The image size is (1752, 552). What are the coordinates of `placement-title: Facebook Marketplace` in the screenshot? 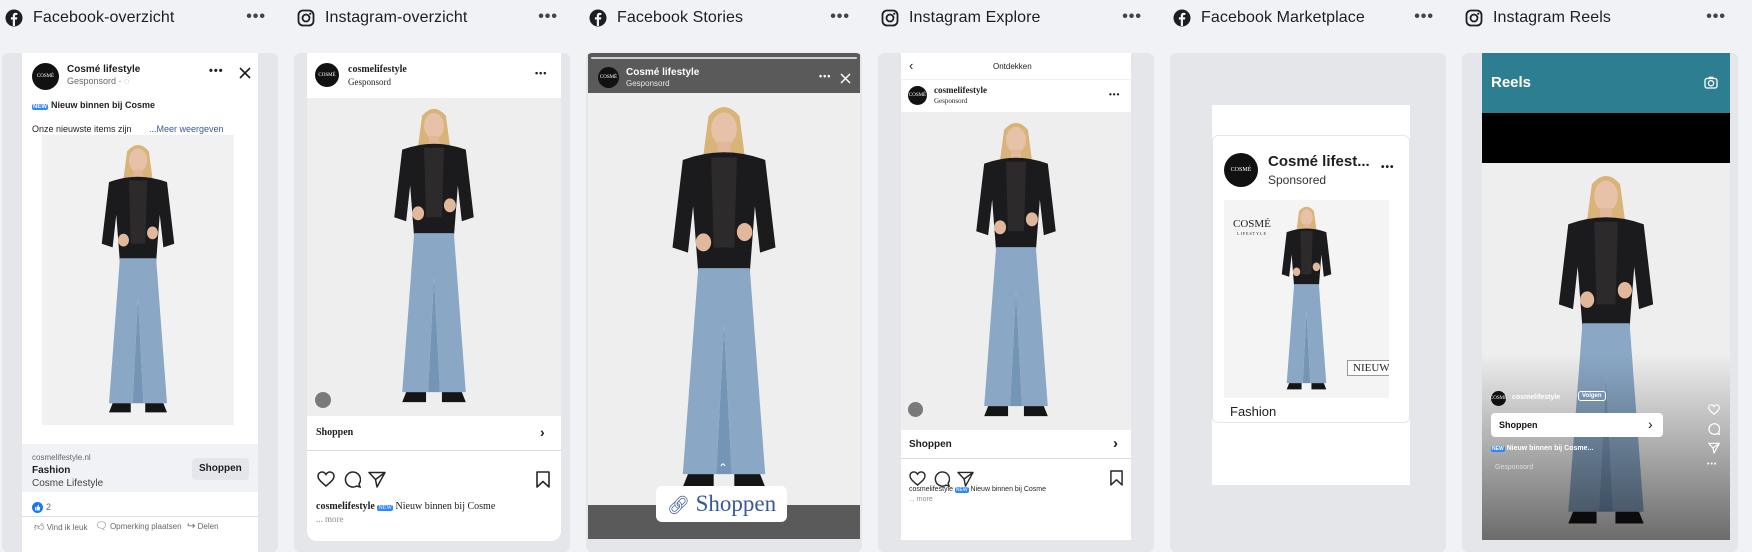 It's located at (1283, 17).